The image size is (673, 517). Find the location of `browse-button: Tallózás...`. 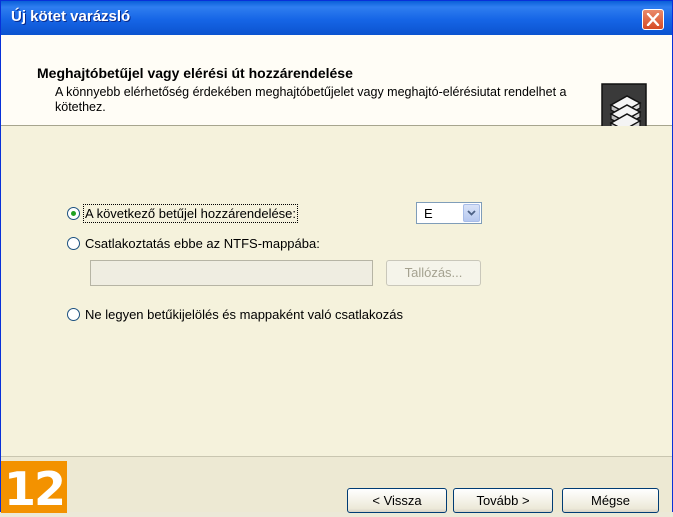

browse-button: Tallózás... is located at coordinates (433, 273).